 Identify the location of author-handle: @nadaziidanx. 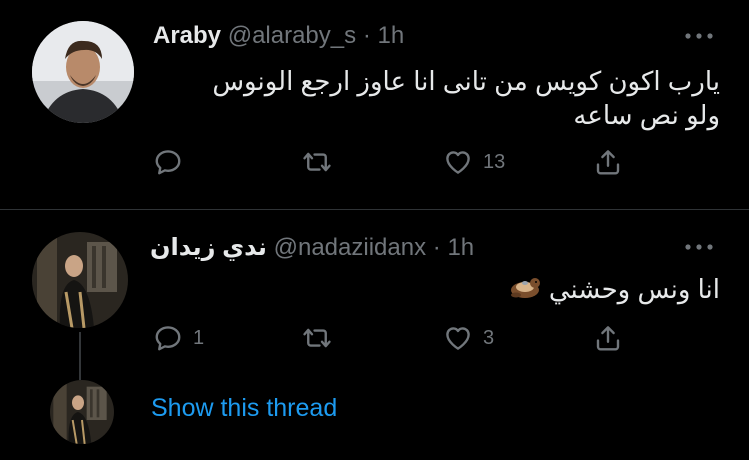
(350, 247).